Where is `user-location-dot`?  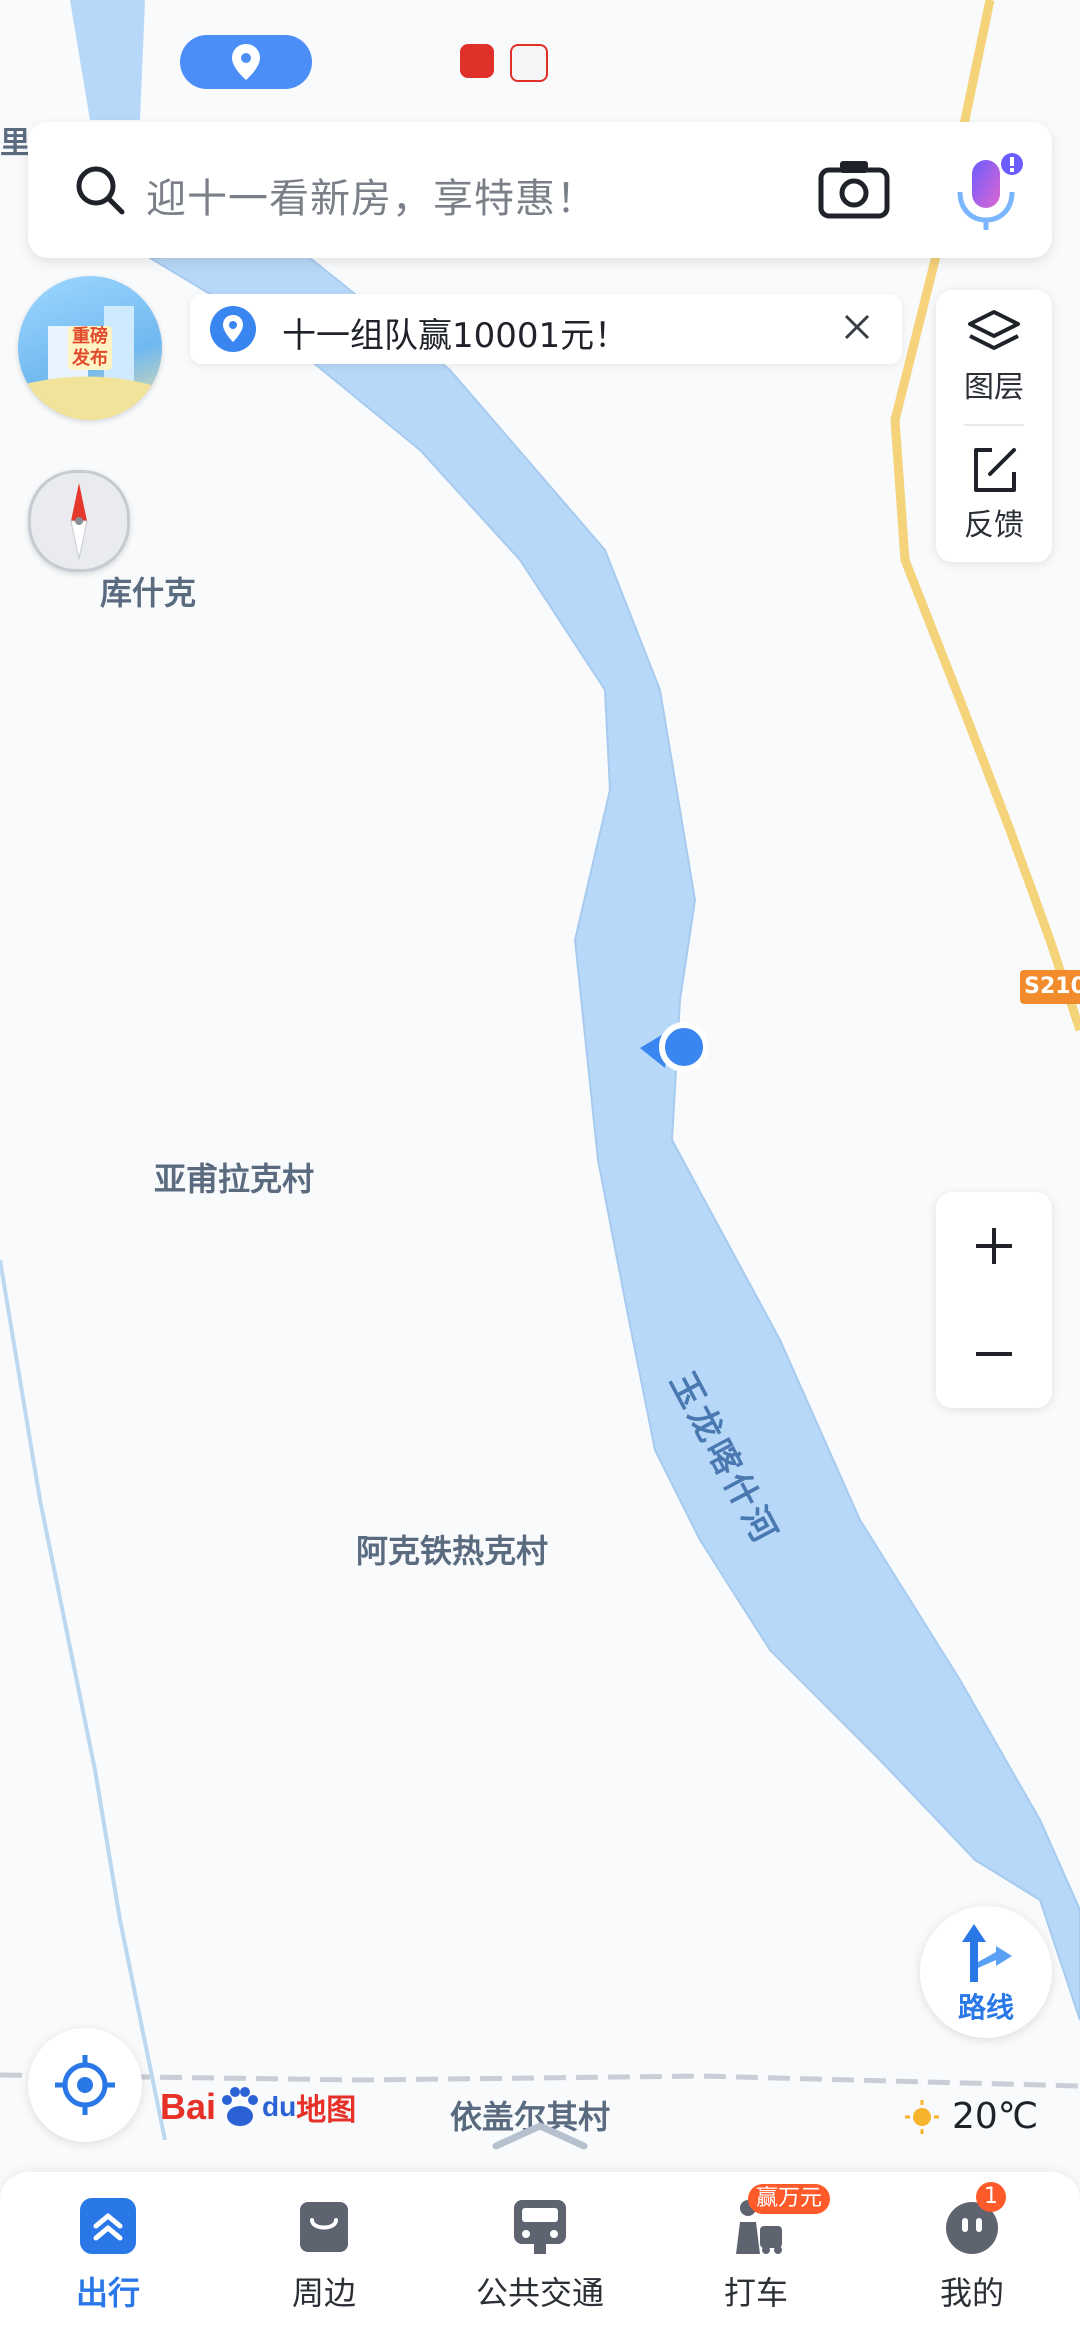
user-location-dot is located at coordinates (684, 1047).